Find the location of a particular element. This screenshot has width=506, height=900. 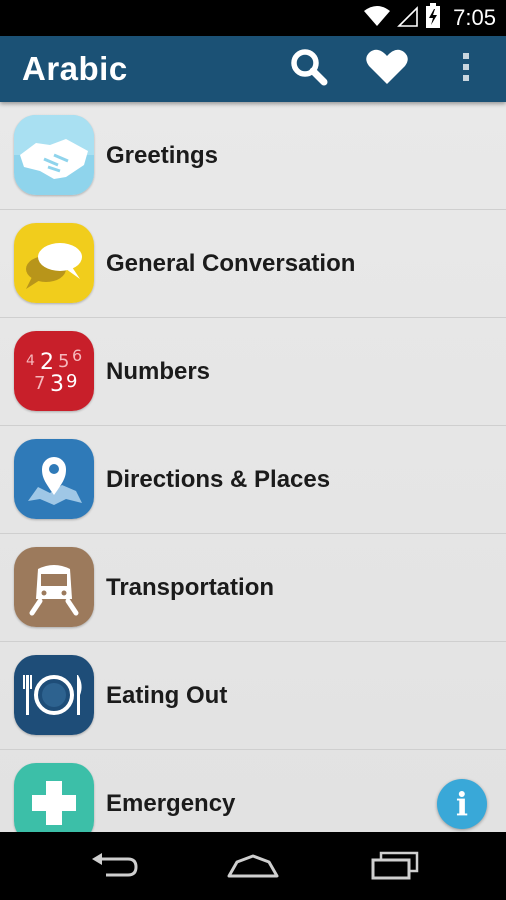

back-button is located at coordinates (113, 867).